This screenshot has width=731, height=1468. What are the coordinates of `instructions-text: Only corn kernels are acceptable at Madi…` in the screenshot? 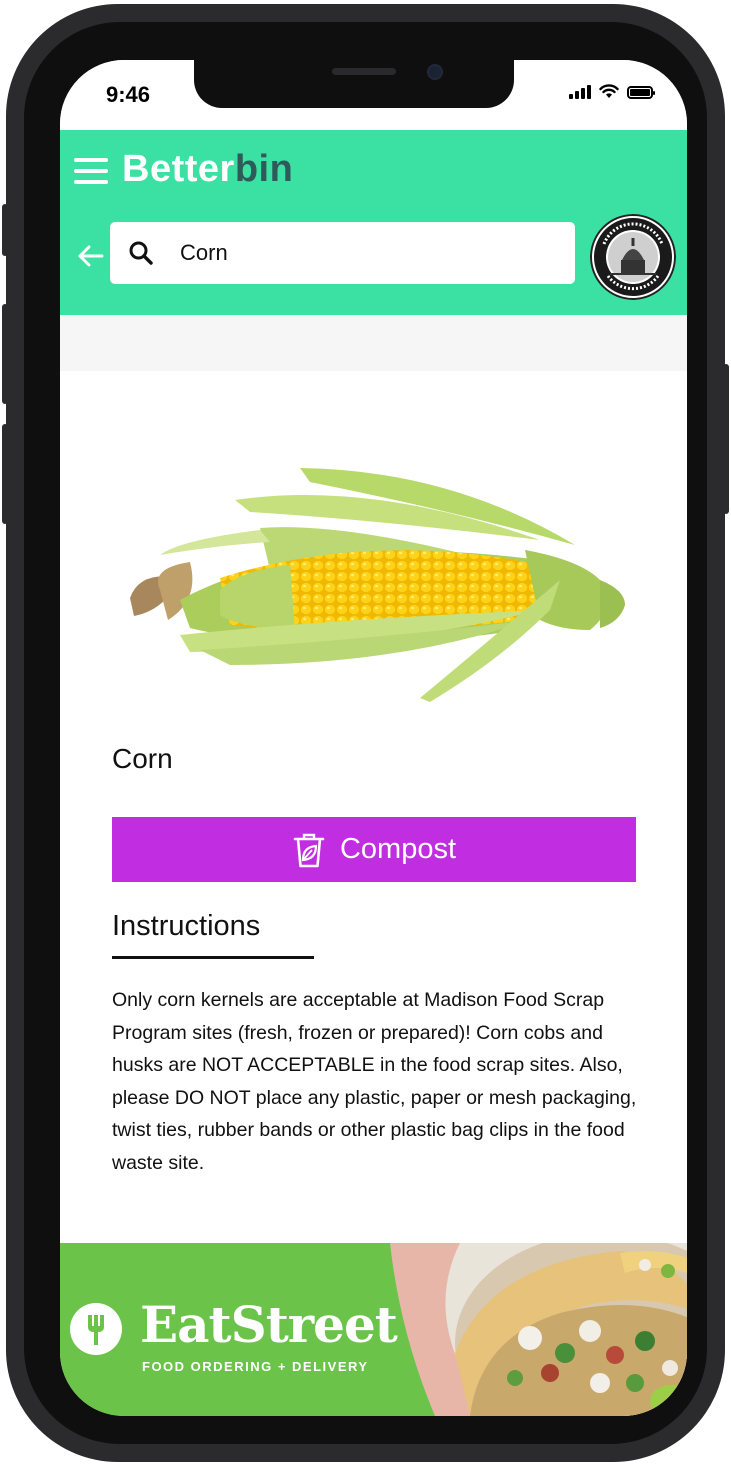 It's located at (374, 1081).